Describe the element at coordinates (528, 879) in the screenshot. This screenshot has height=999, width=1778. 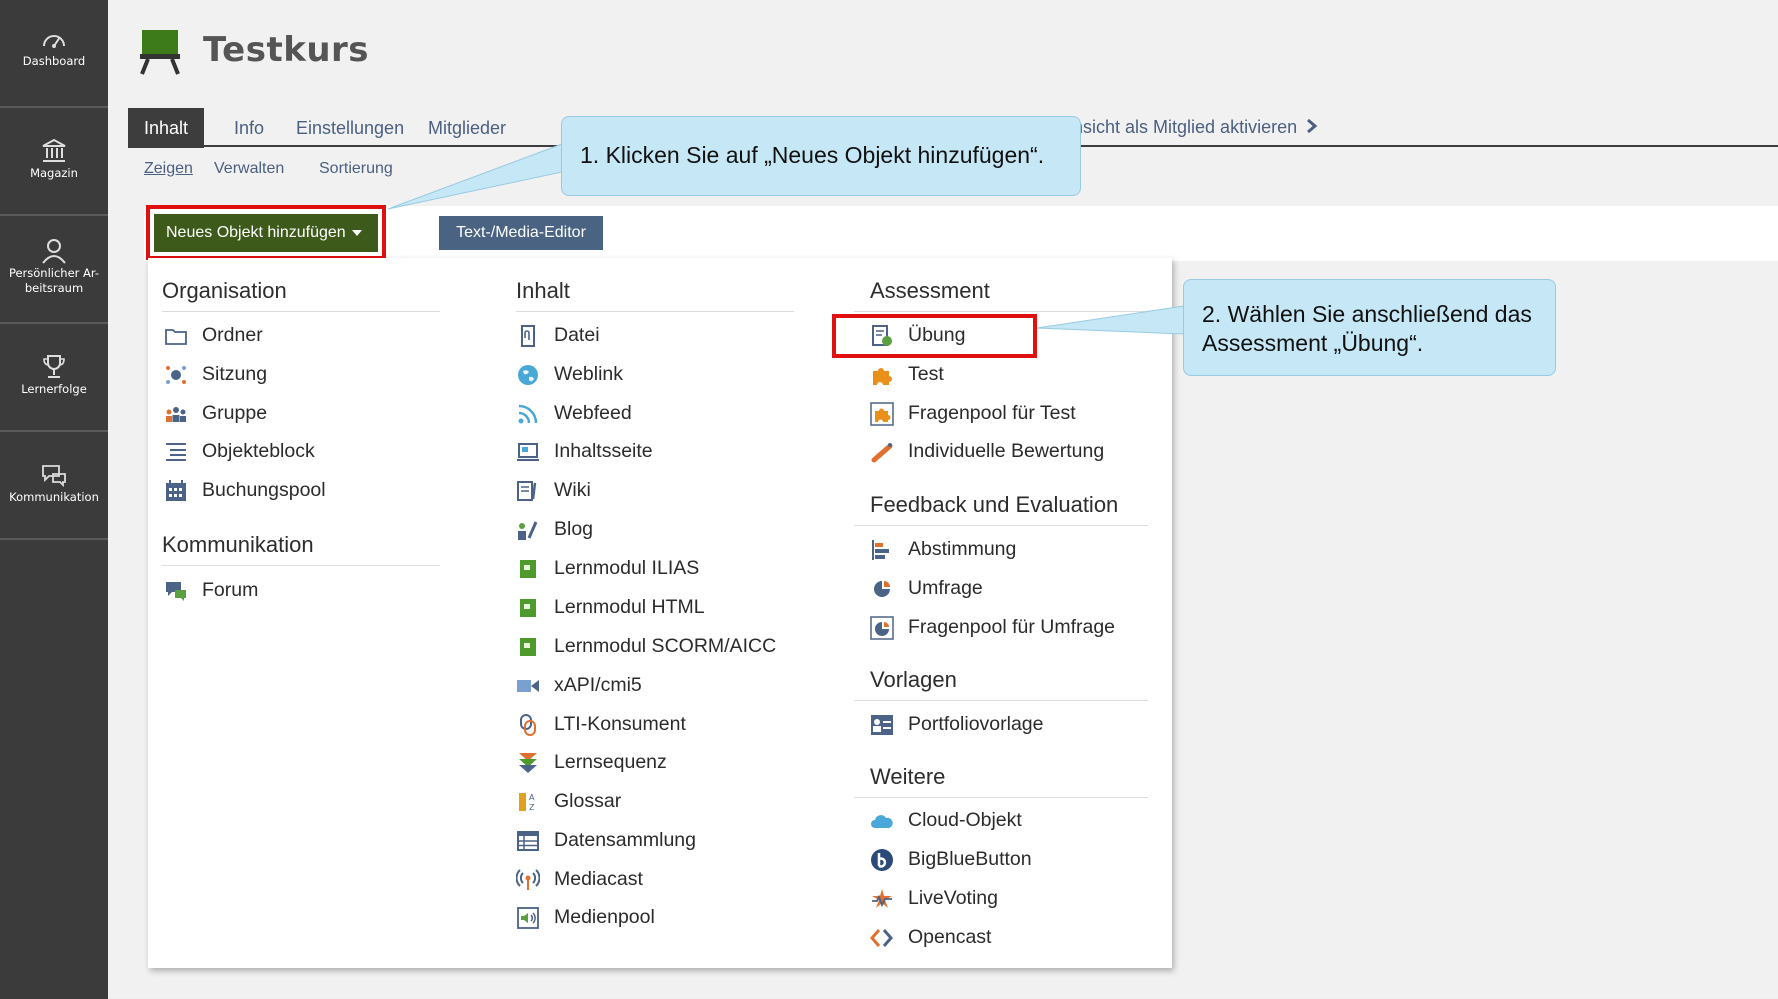
I see `broadcast-icon` at that location.